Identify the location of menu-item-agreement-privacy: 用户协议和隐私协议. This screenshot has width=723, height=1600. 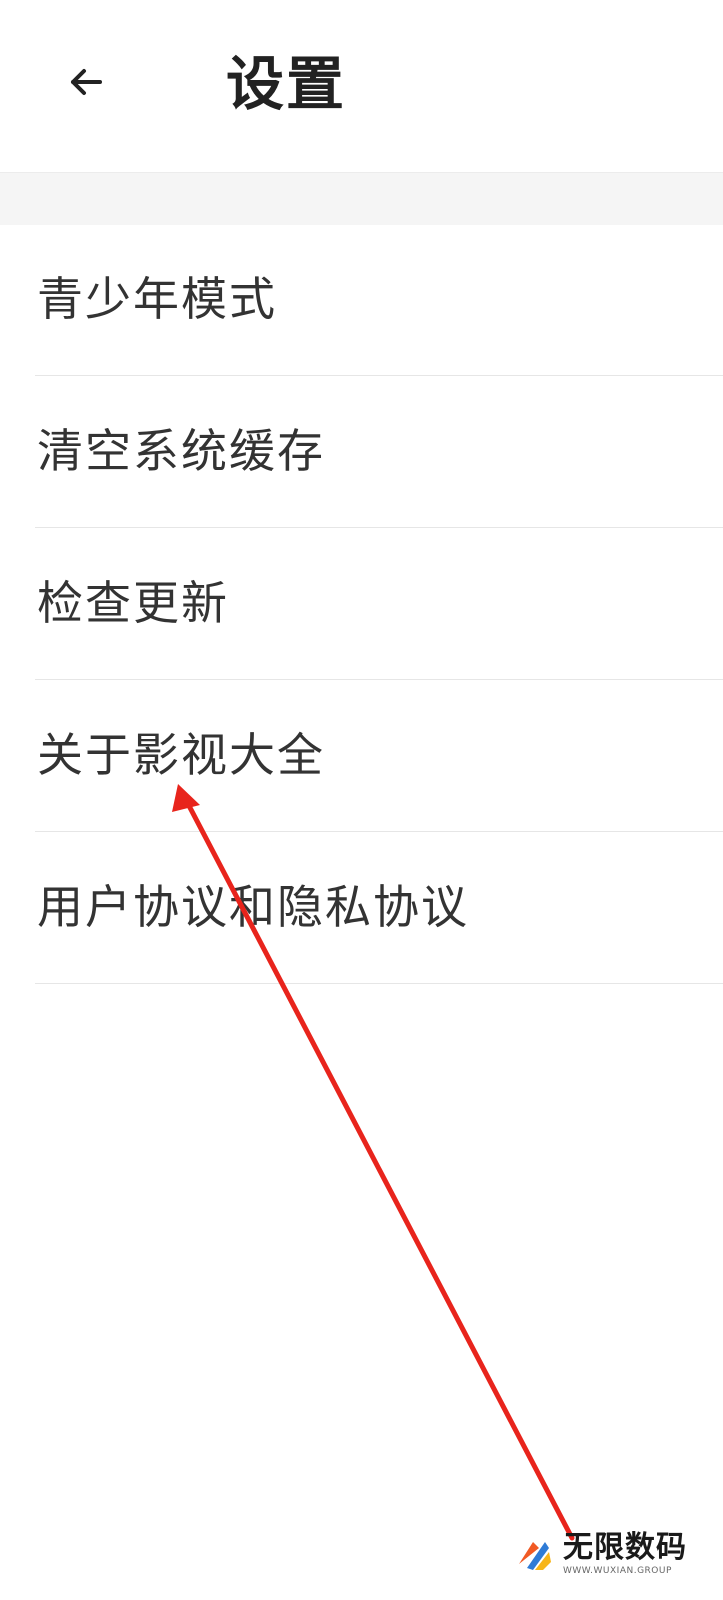
(361, 908).